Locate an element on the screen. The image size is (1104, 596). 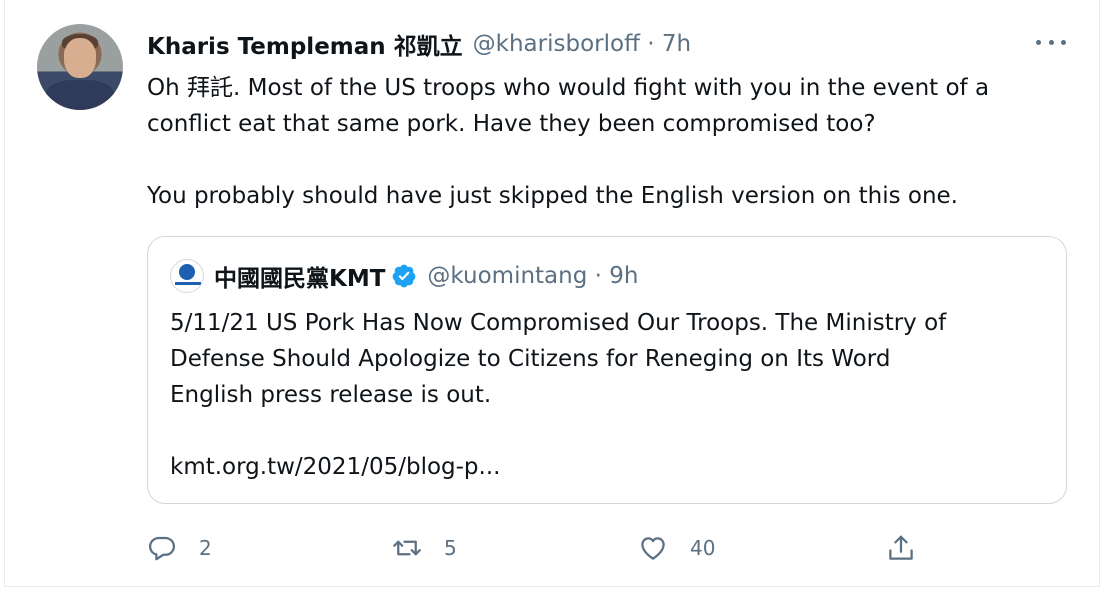
reply-button: 2 is located at coordinates (179, 548).